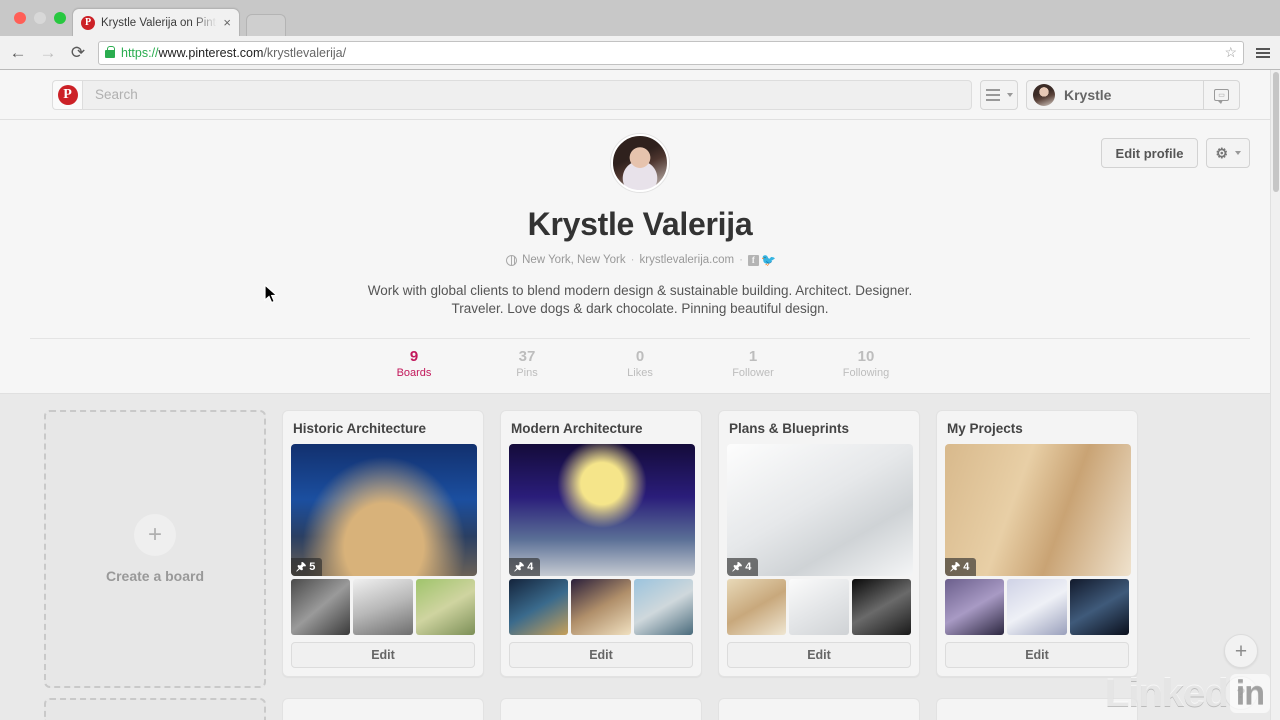  I want to click on board-card: Modern Architecture 🖈 4 Edit, so click(601, 543).